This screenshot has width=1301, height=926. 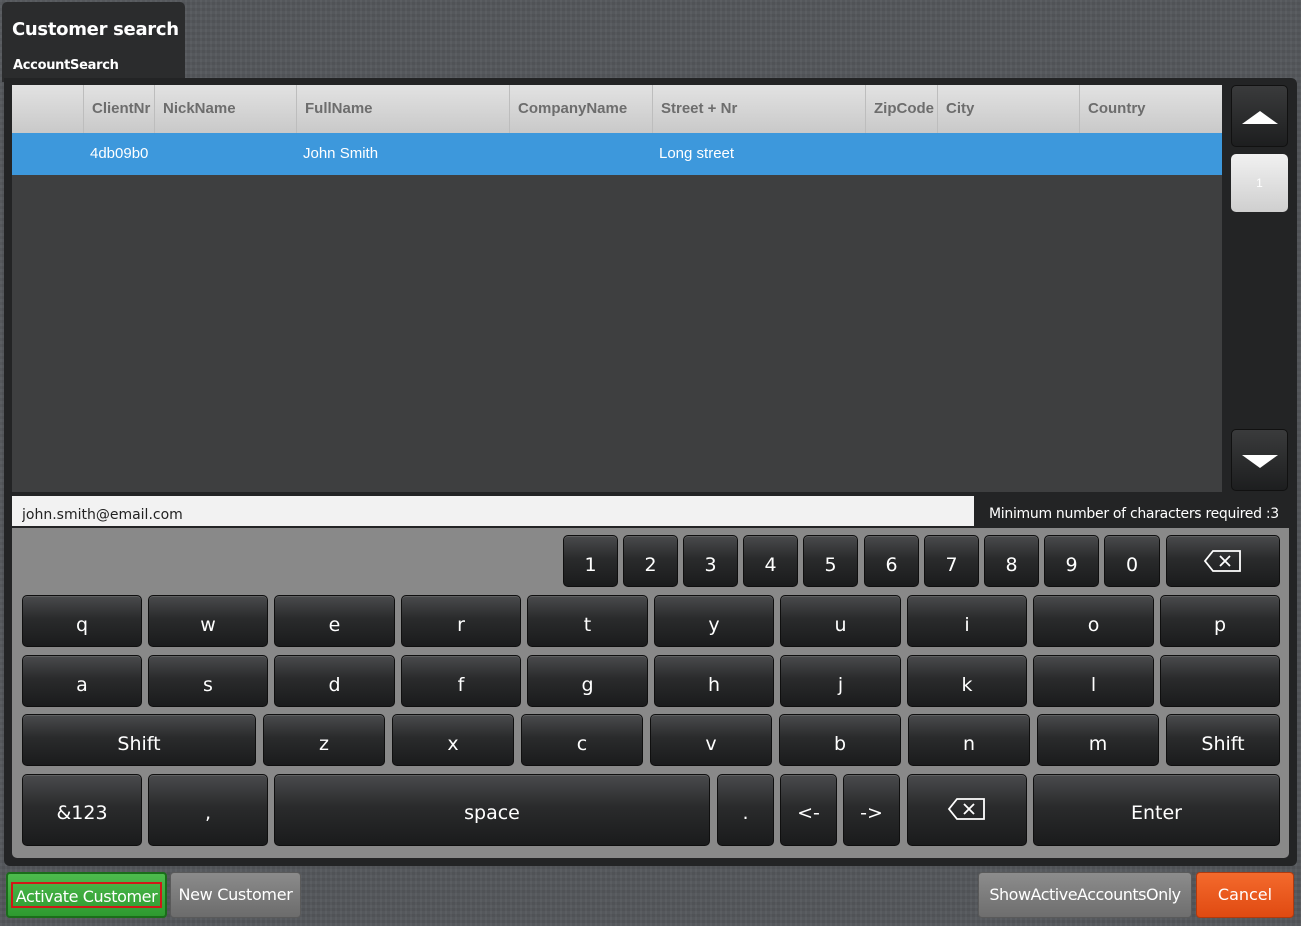 What do you see at coordinates (82, 810) in the screenshot?
I see `key-symbols: &123` at bounding box center [82, 810].